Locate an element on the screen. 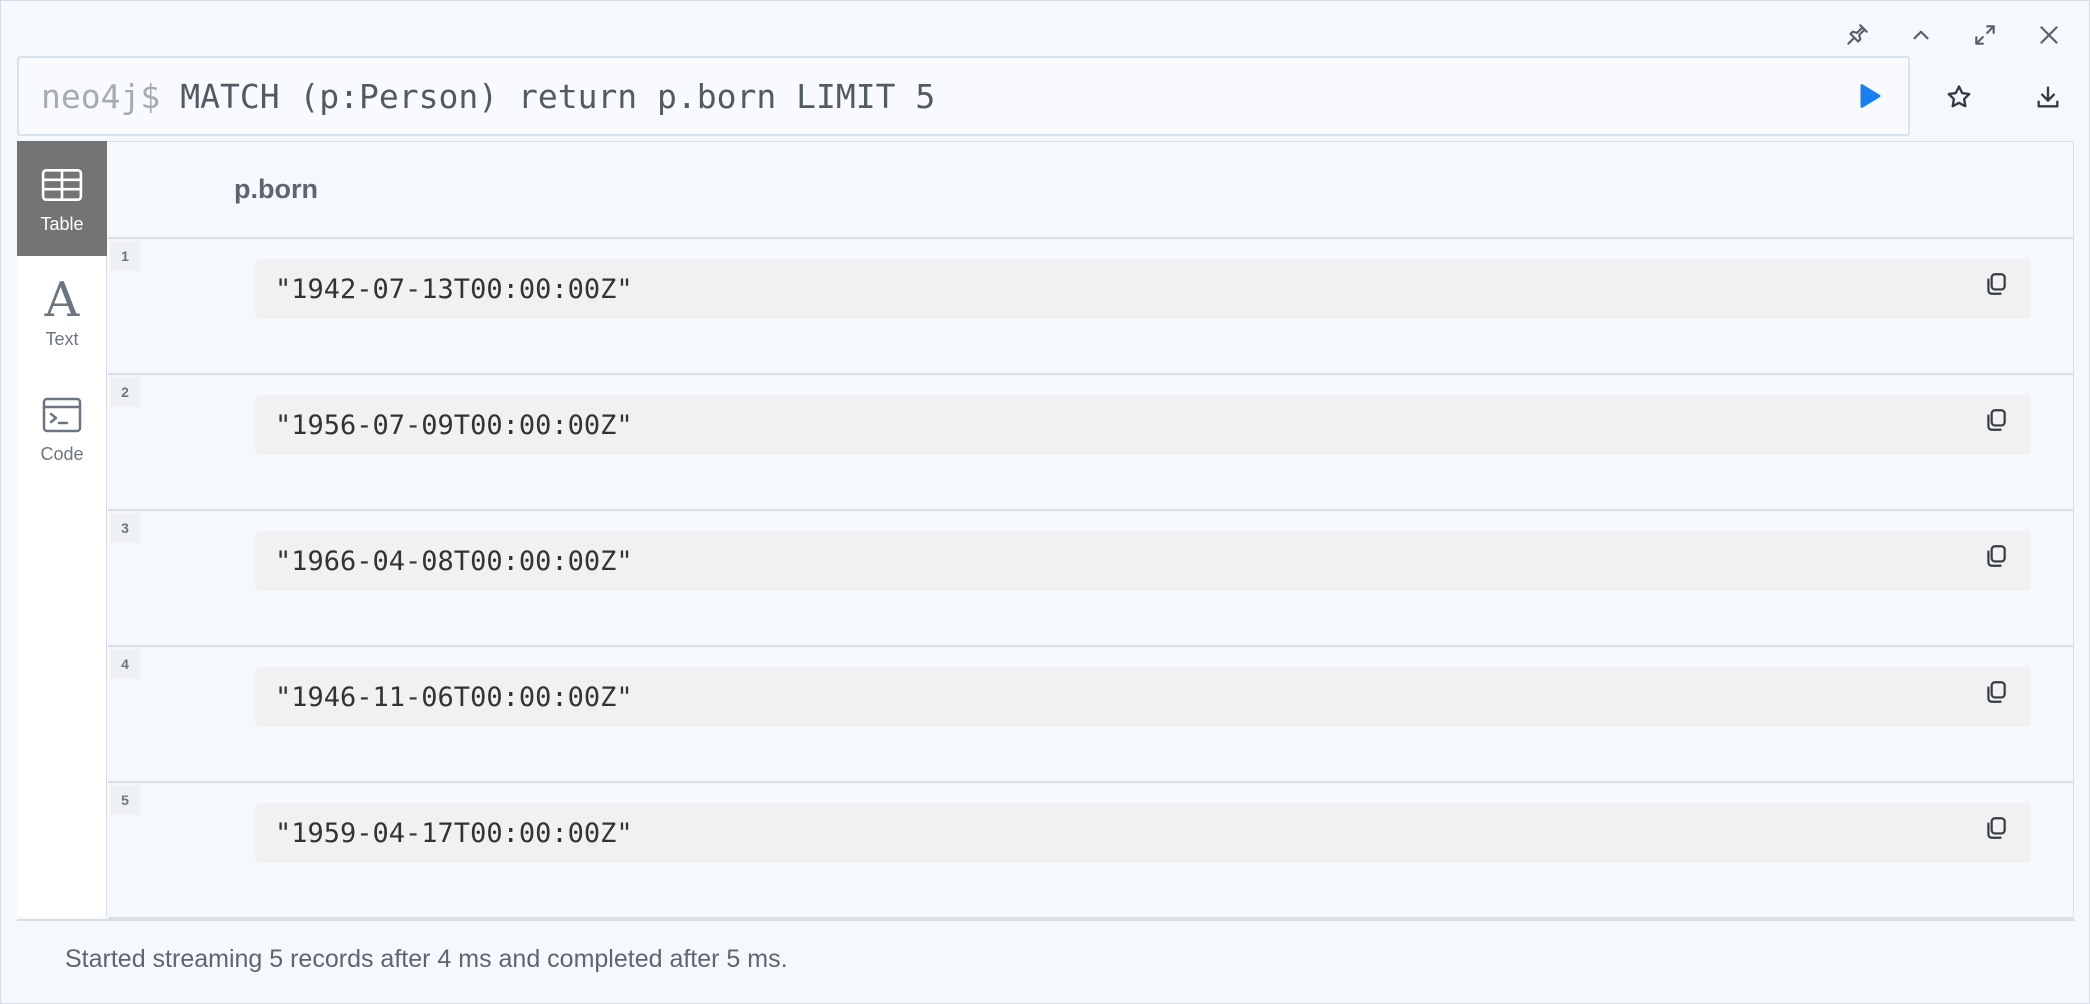 This screenshot has width=2090, height=1004. row-number: 1 is located at coordinates (125, 256).